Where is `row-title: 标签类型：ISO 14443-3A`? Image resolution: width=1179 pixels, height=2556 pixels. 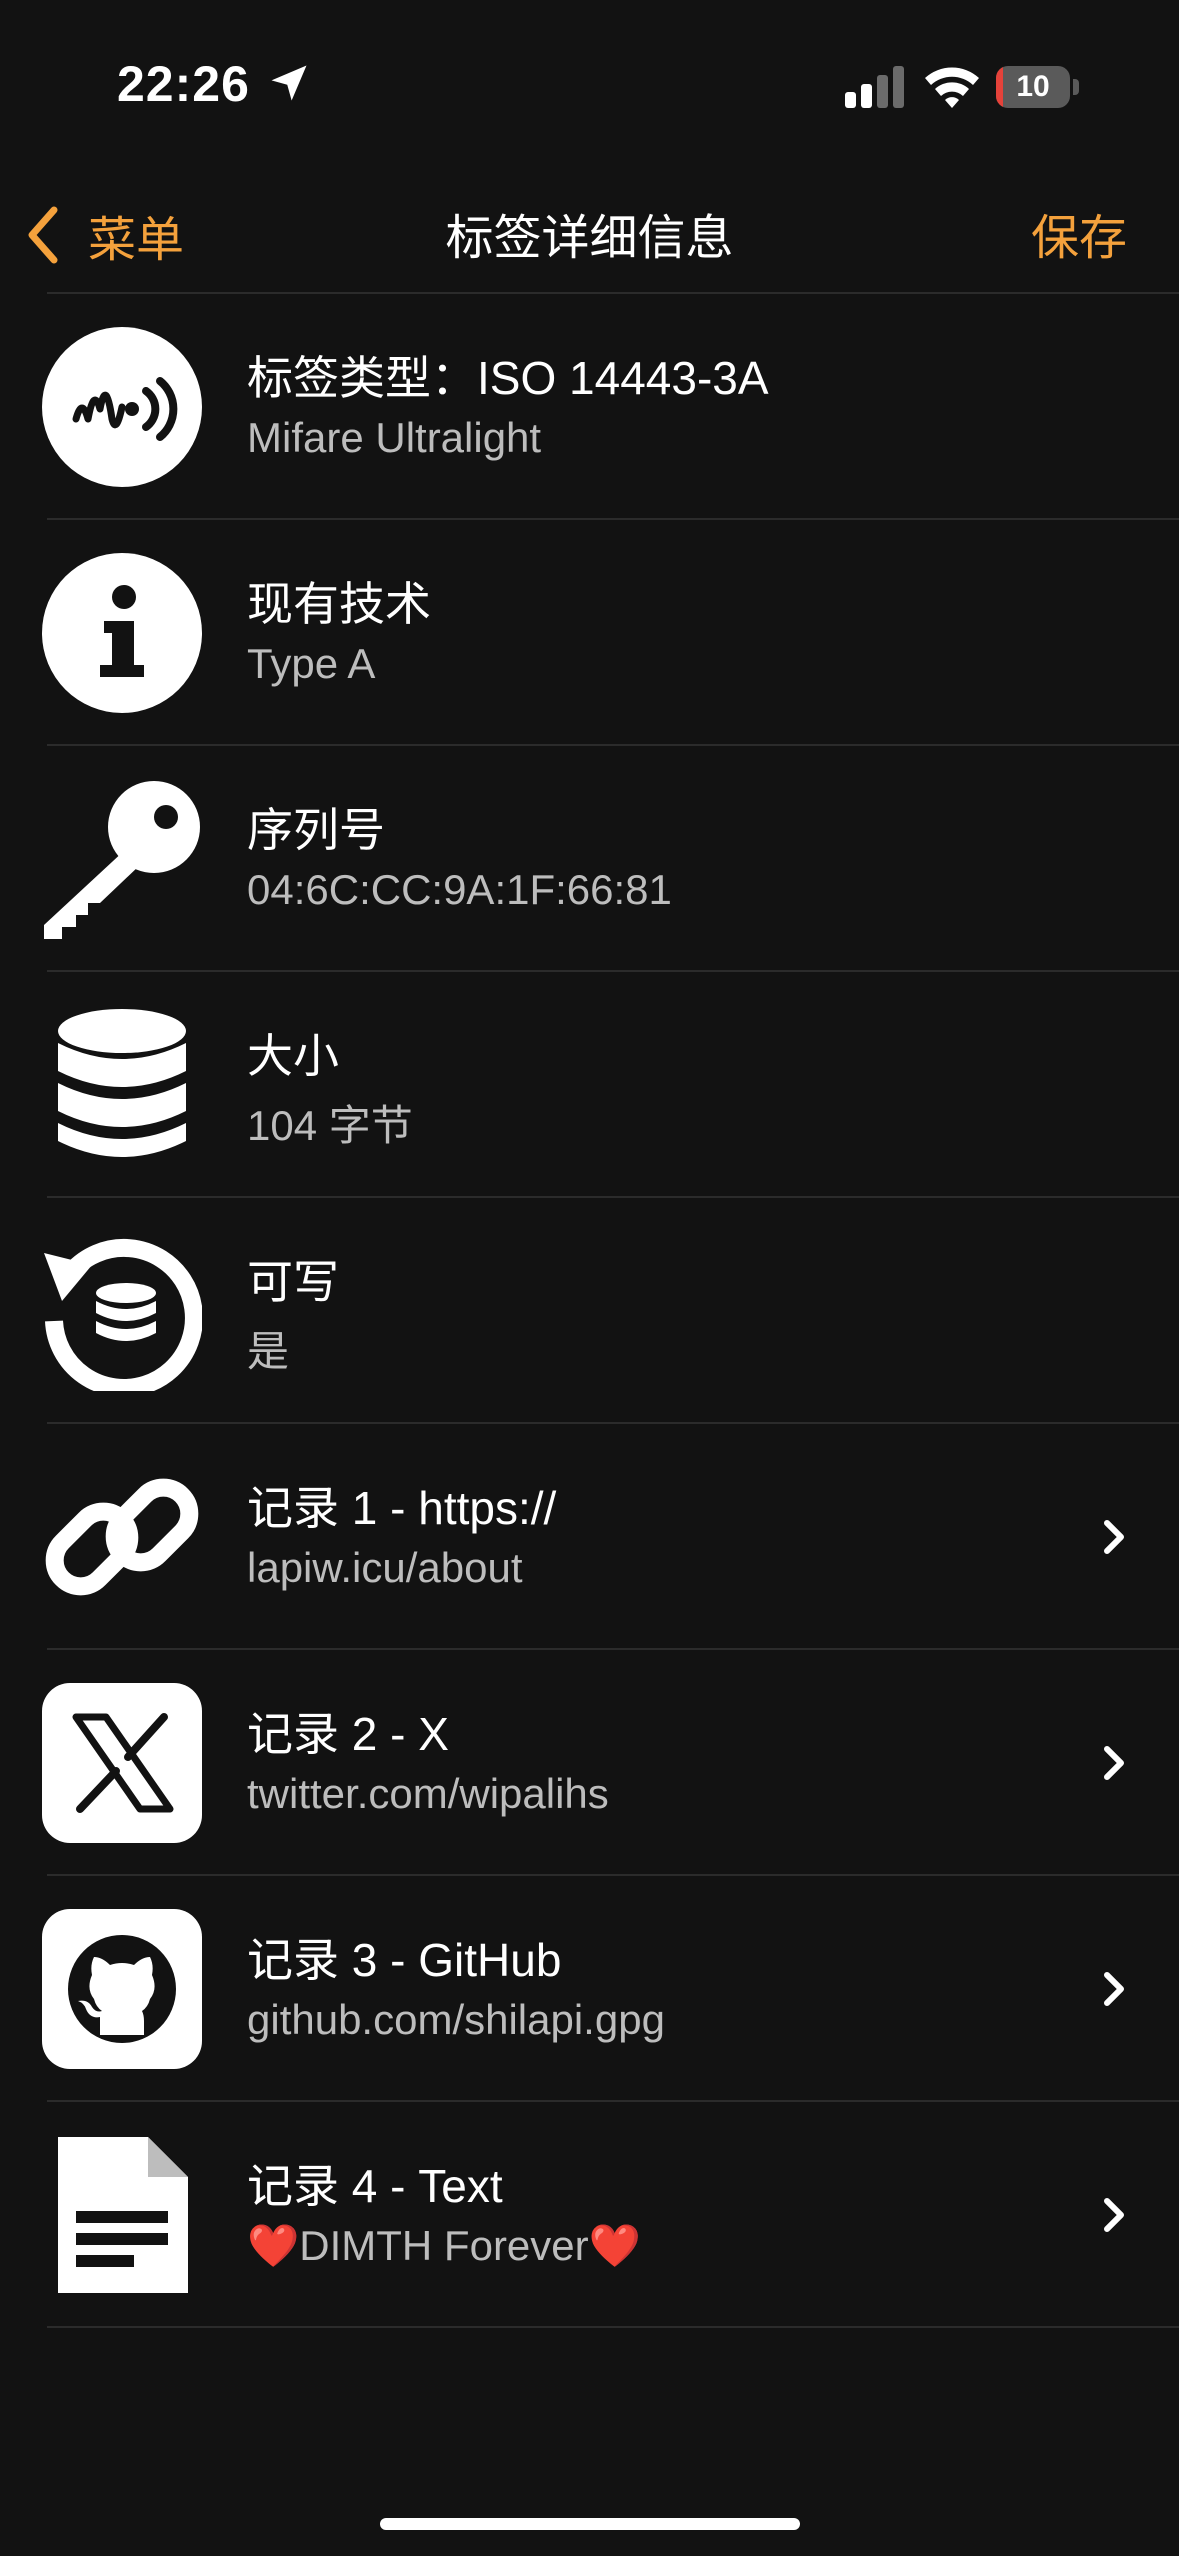 row-title: 标签类型：ISO 14443-3A is located at coordinates (508, 378).